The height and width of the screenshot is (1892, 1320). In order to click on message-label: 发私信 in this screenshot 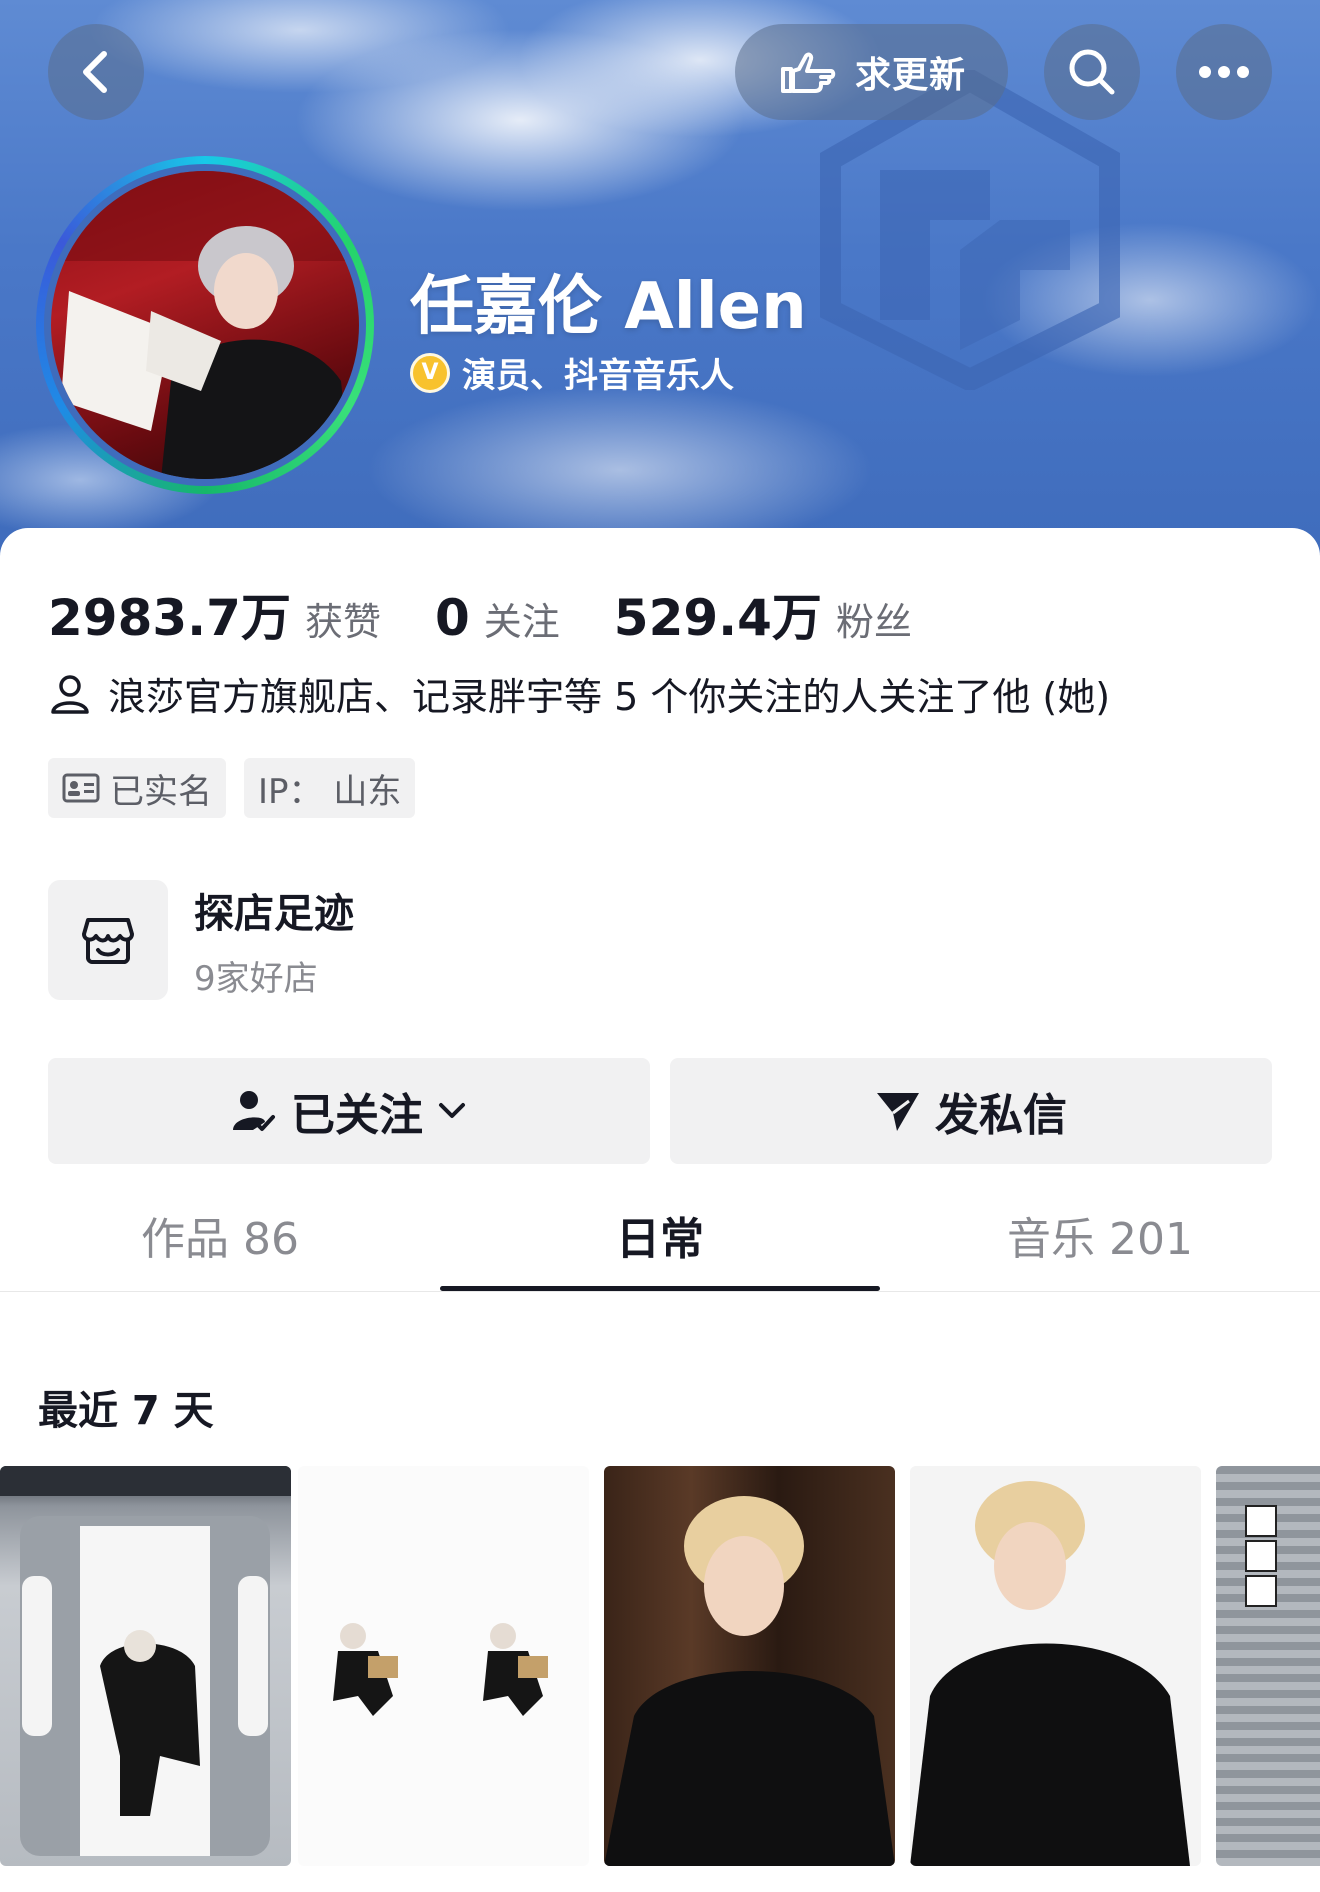, I will do `click(1001, 1115)`.